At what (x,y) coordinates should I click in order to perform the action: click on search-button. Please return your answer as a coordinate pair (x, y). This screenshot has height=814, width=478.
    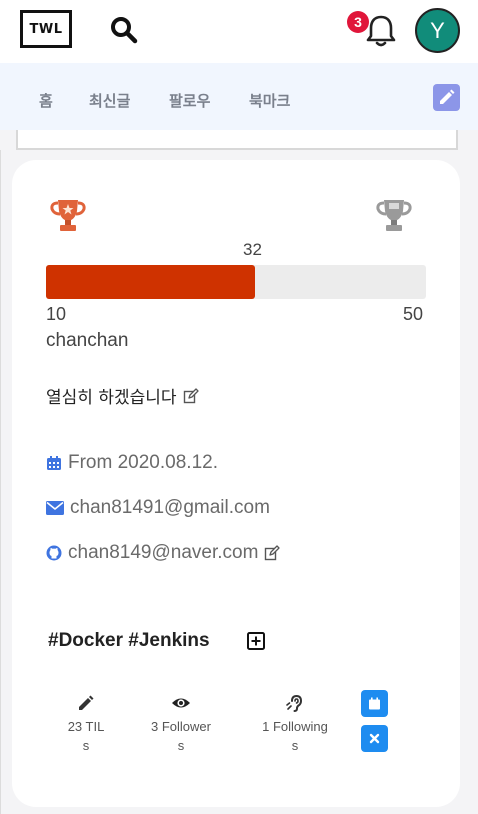
    Looking at the image, I should click on (124, 30).